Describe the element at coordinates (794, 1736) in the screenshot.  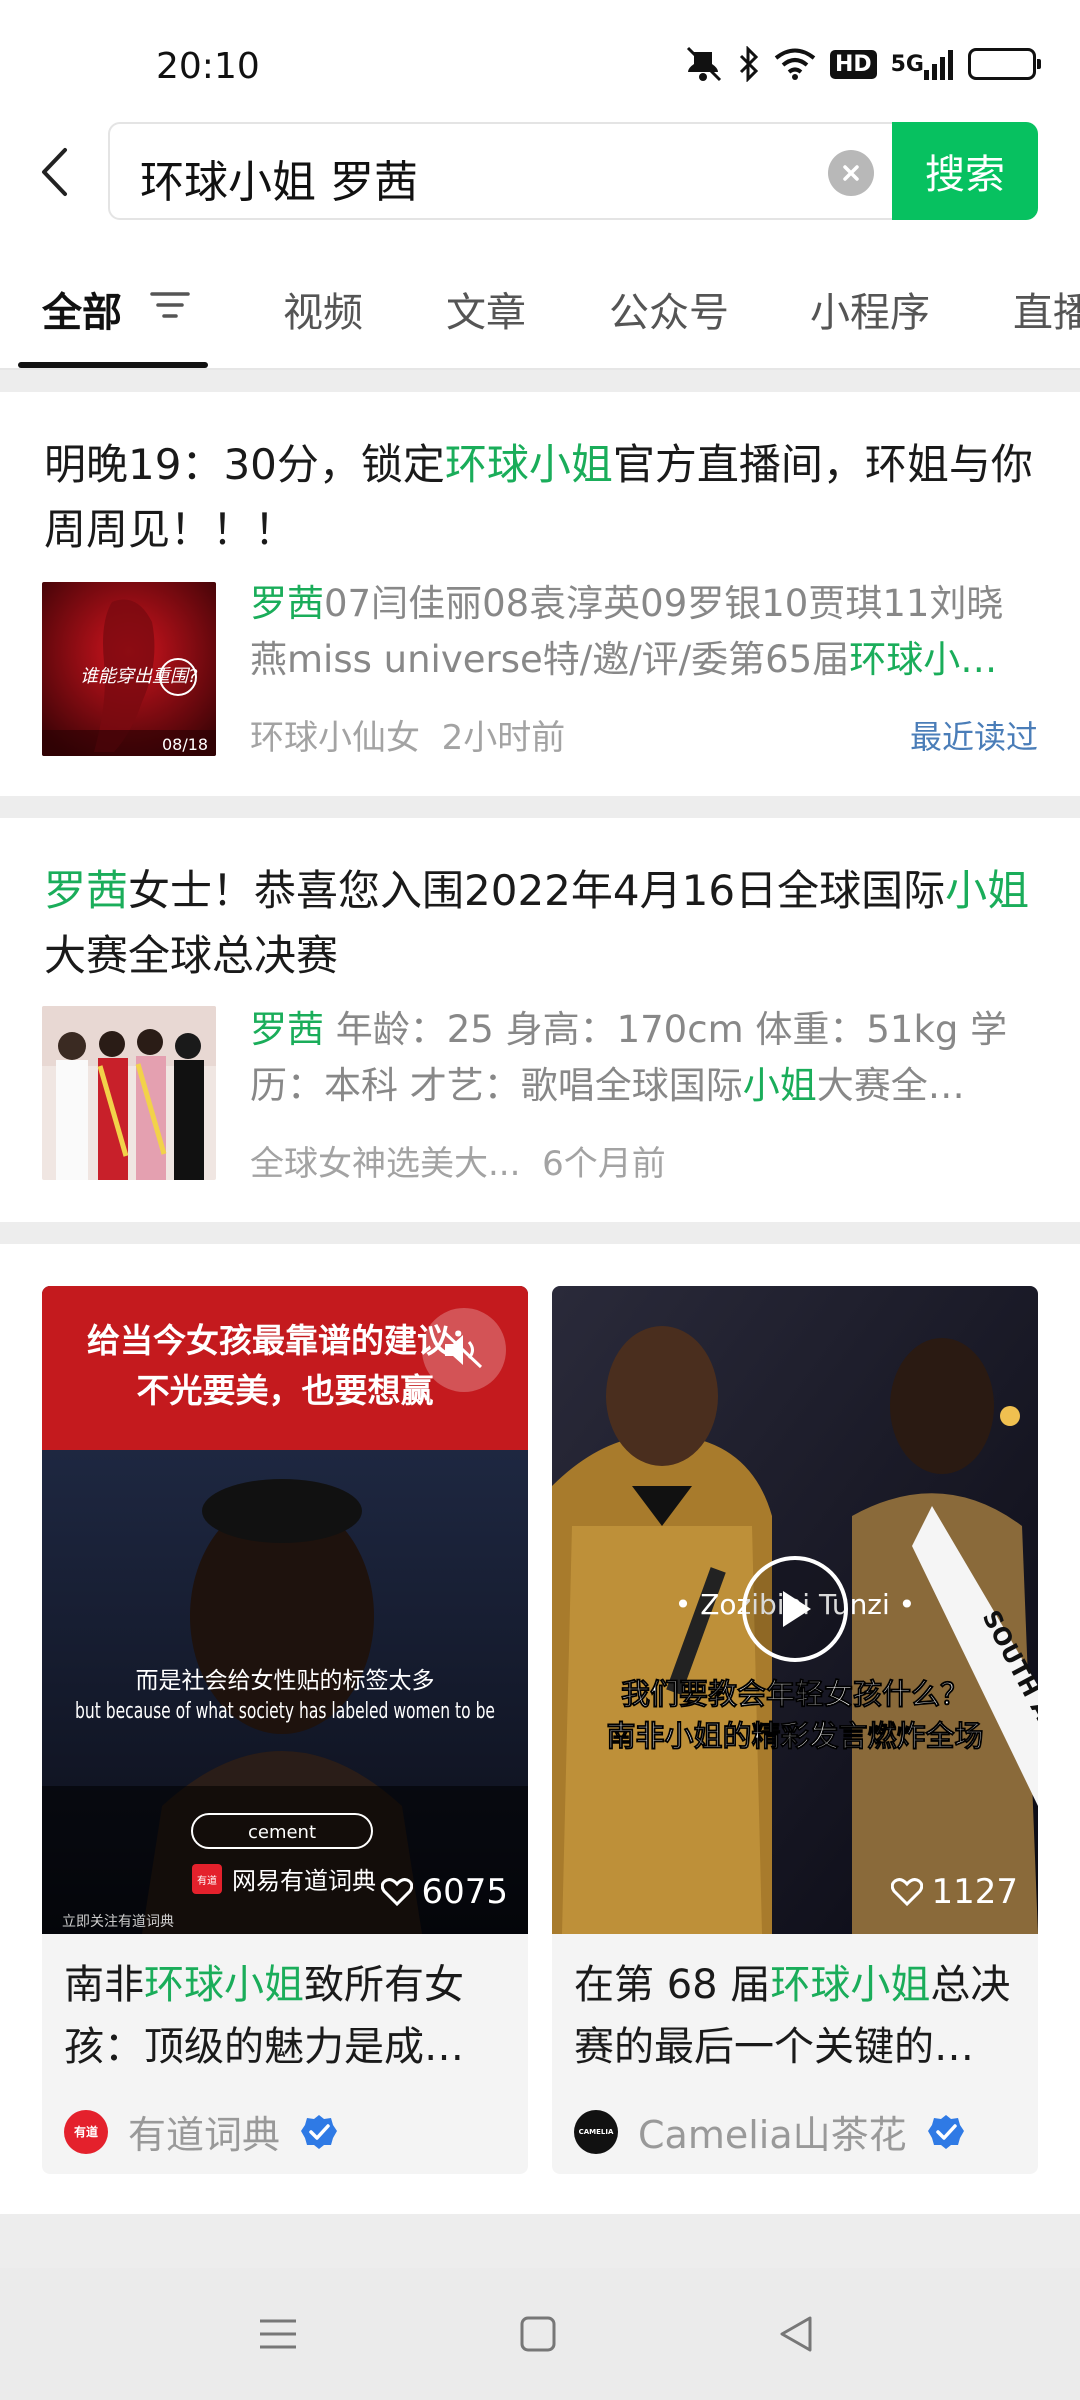
I see `video-caption-line2: 南非小姐的精彩发言燃炸全场` at that location.